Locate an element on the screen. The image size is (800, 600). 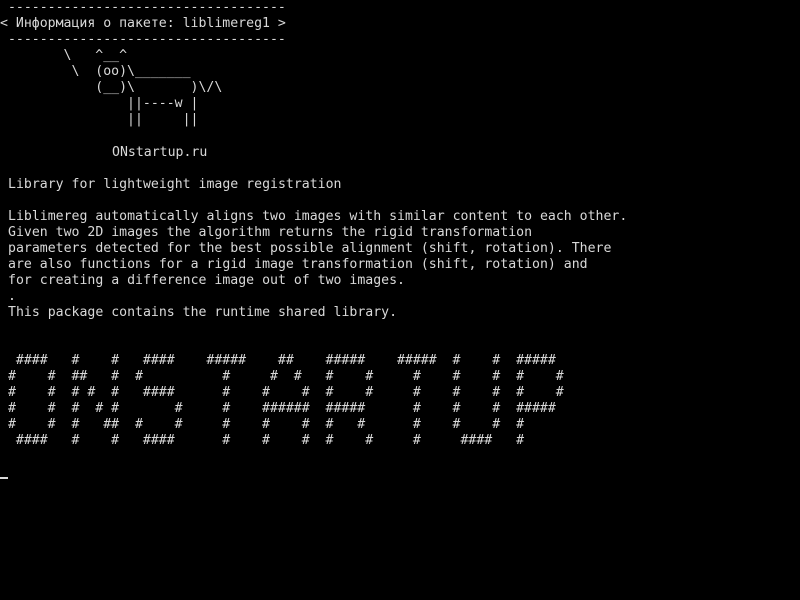
text-cursor is located at coordinates (4, 478).